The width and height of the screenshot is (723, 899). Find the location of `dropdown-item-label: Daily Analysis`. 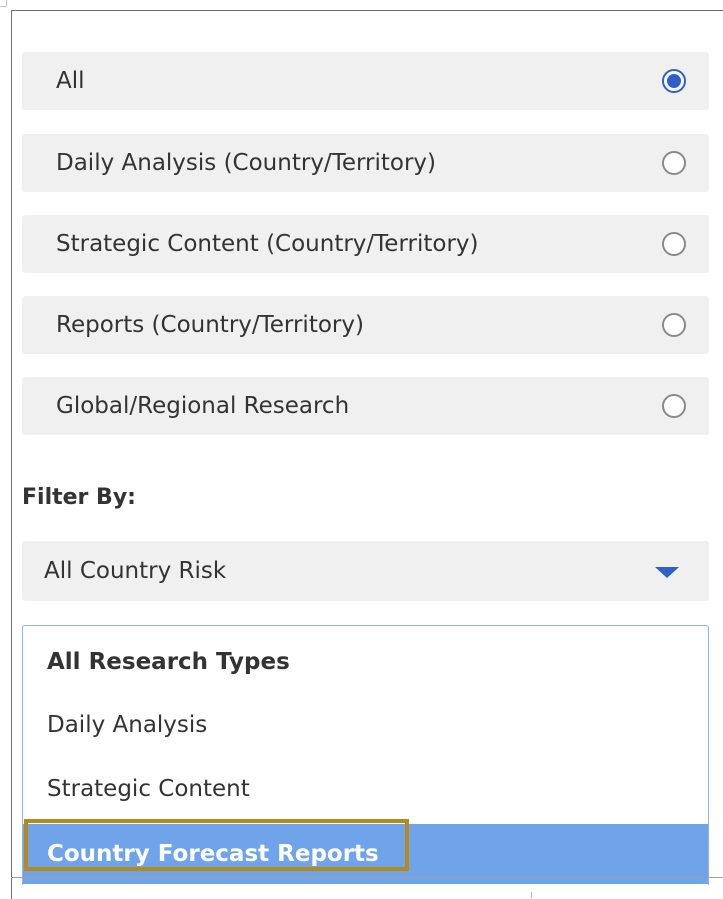

dropdown-item-label: Daily Analysis is located at coordinates (127, 725).